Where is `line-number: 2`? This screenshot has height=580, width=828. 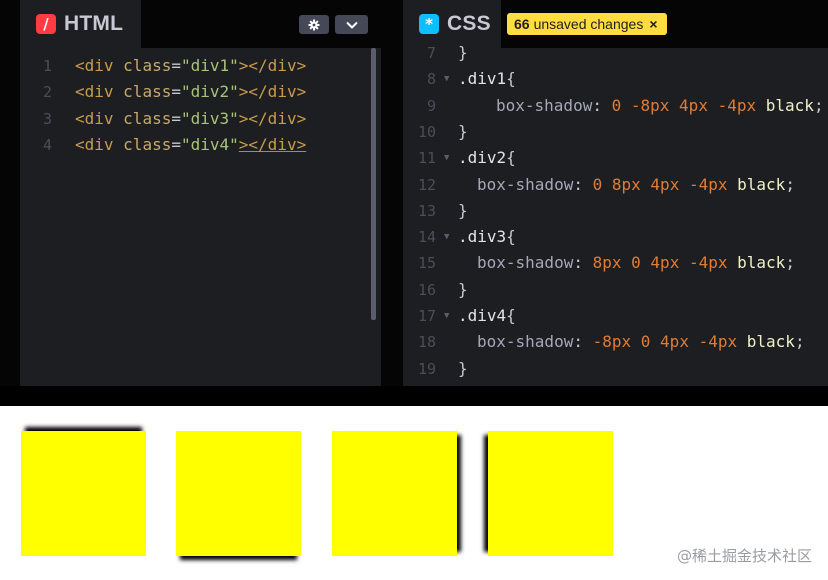 line-number: 2 is located at coordinates (47, 92).